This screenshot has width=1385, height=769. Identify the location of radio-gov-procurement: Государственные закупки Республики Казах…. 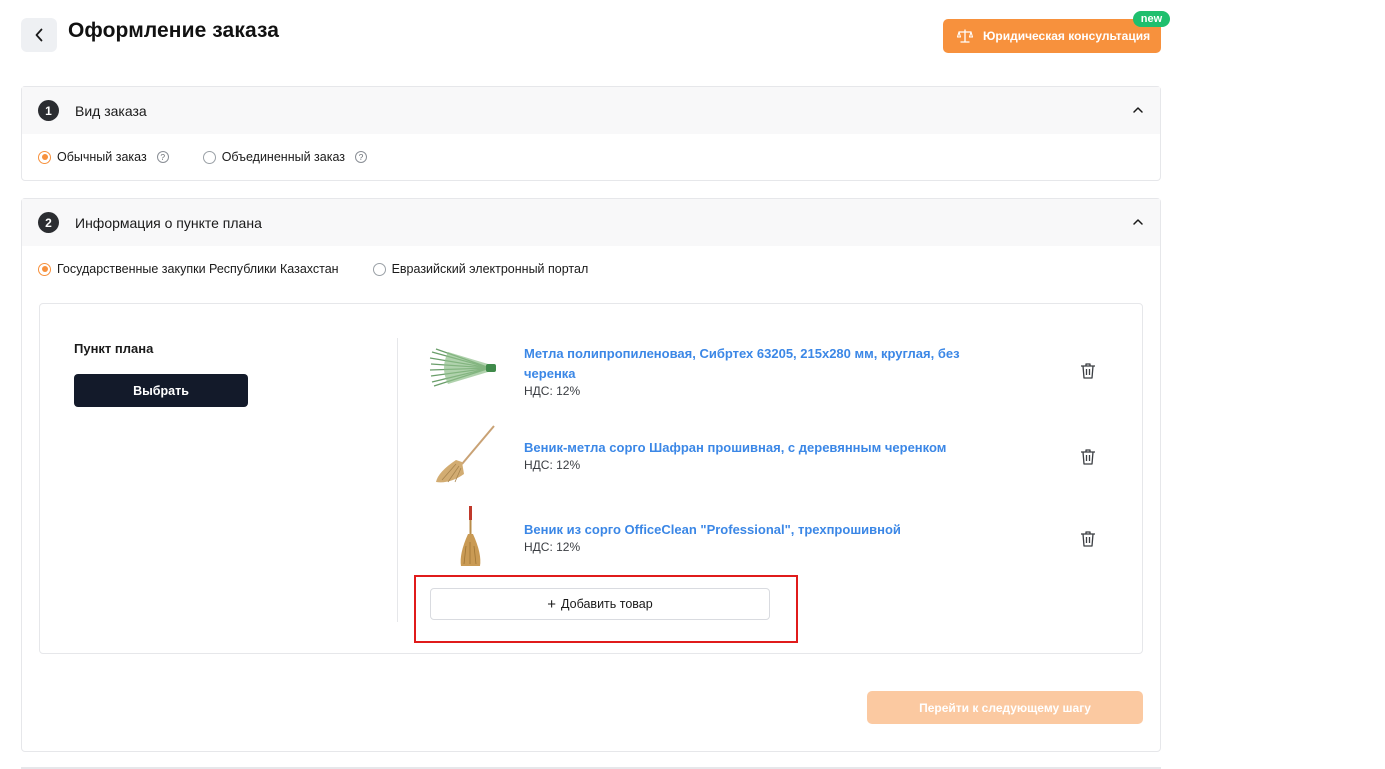
(188, 269).